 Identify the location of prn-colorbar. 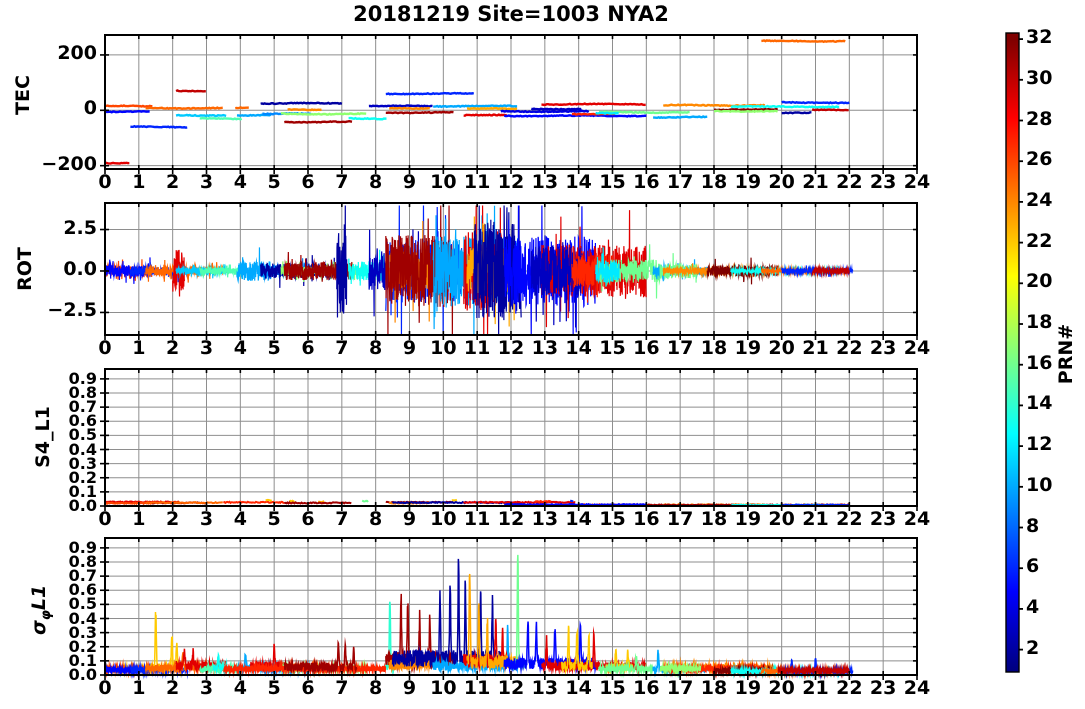
(1012, 352).